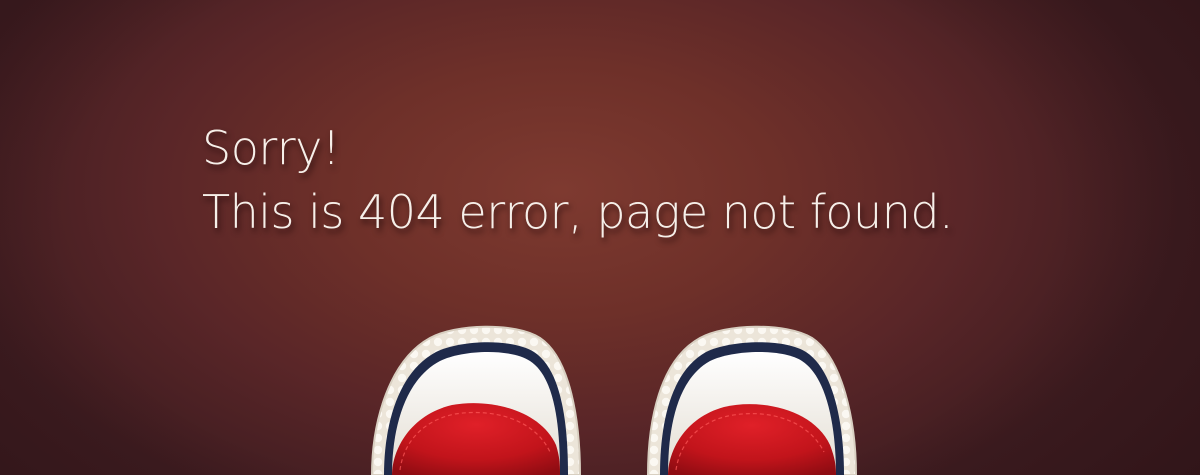 This screenshot has width=1200, height=475. Describe the element at coordinates (752, 400) in the screenshot. I see `right-sneaker` at that location.